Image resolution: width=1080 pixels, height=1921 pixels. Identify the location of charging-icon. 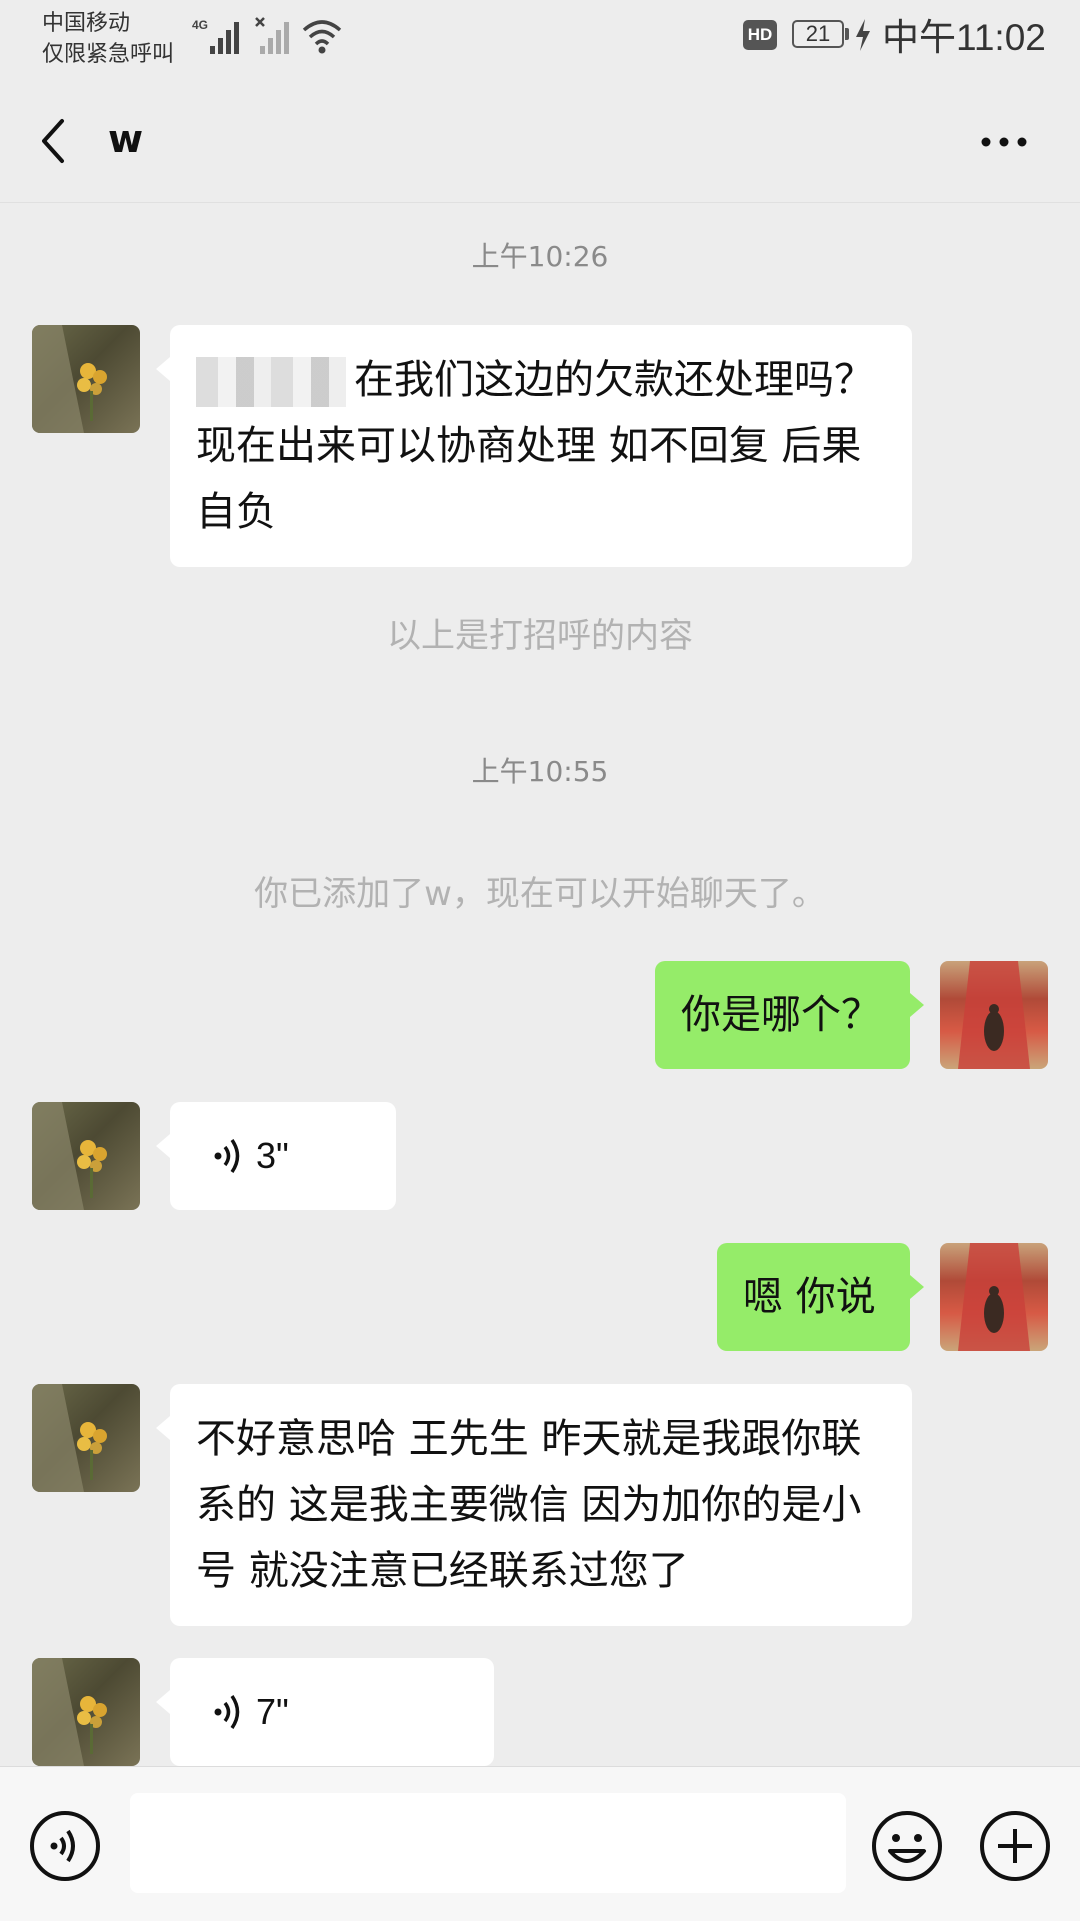
(863, 35).